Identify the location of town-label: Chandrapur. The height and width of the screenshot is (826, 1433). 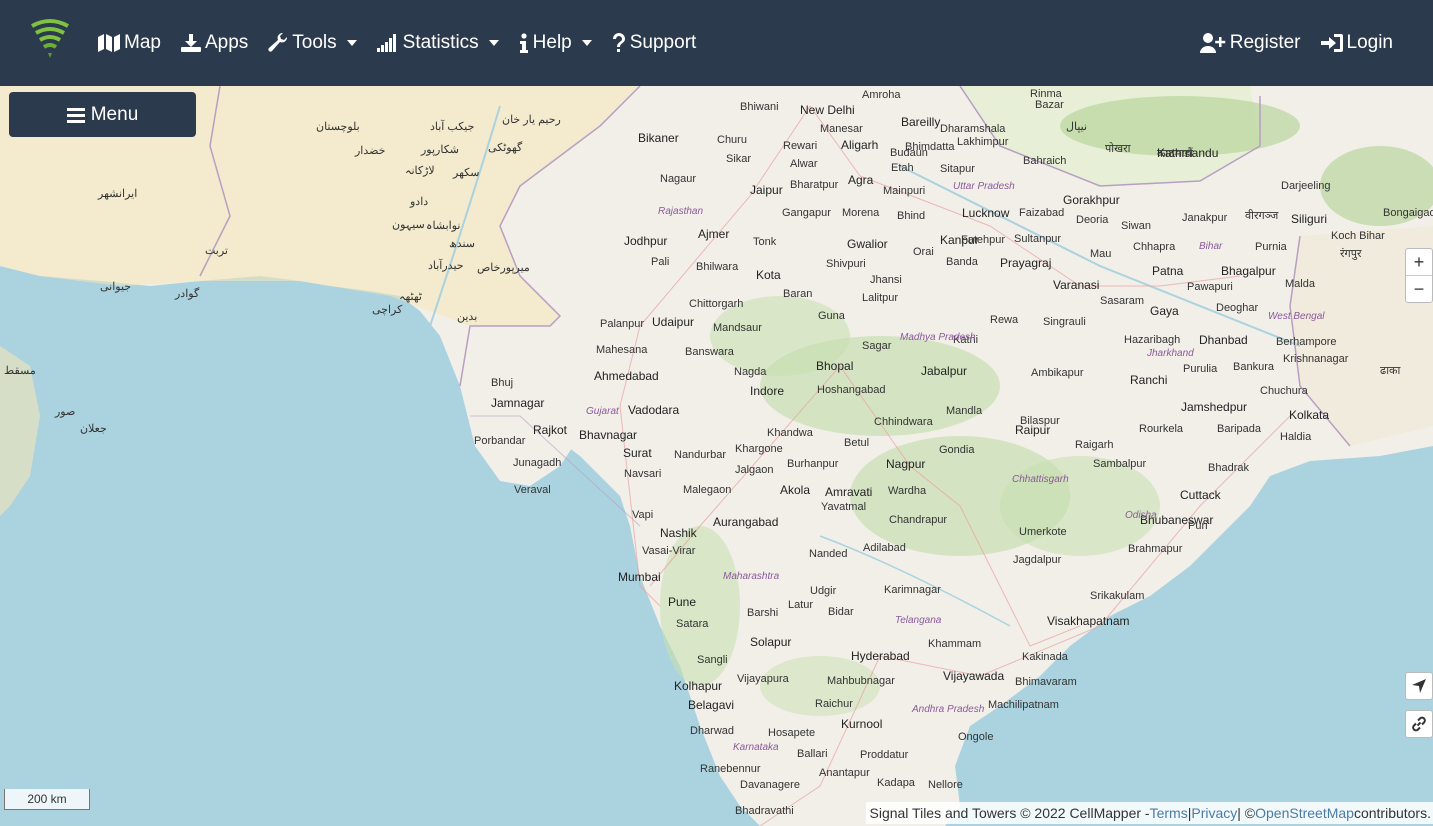
(918, 520).